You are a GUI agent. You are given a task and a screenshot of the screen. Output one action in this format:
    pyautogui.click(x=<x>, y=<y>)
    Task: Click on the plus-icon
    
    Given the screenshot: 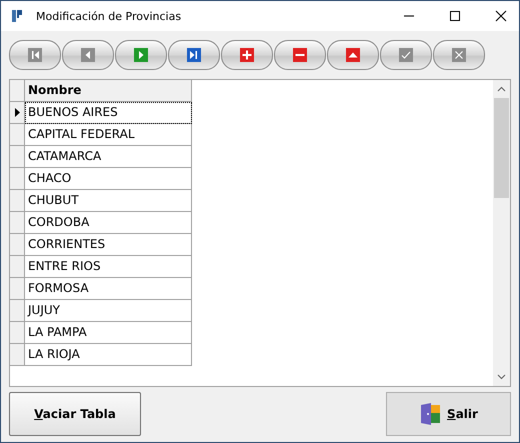 What is the action you would take?
    pyautogui.click(x=247, y=55)
    